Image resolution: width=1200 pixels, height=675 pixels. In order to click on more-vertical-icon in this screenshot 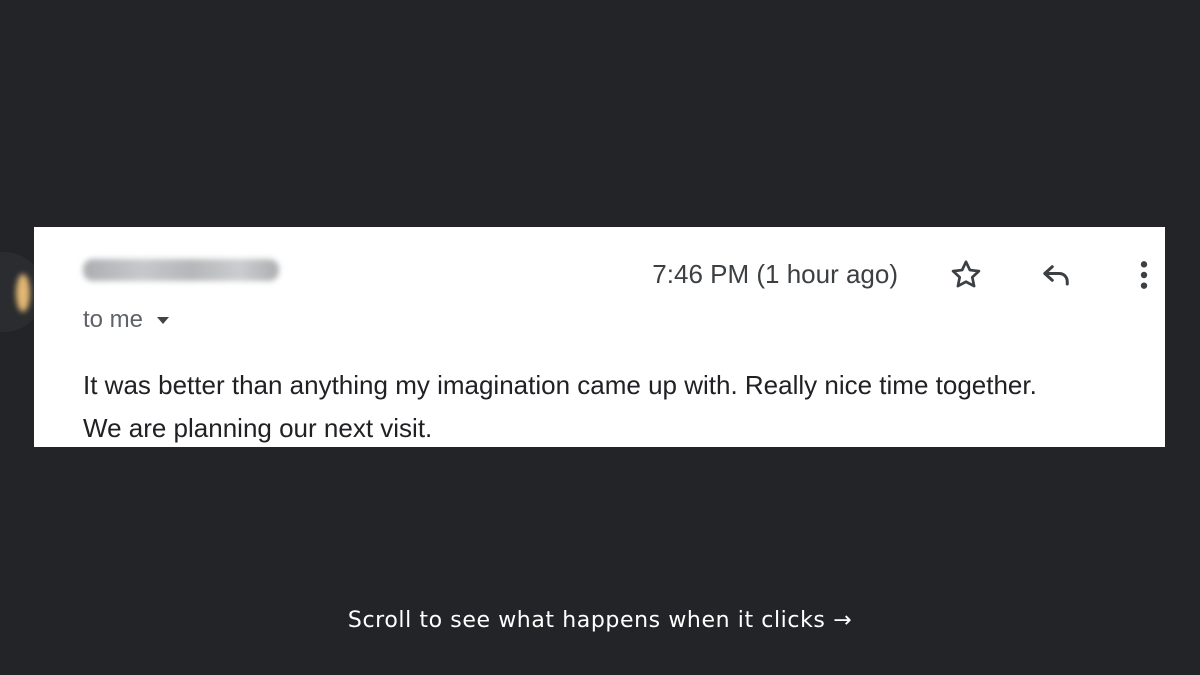, I will do `click(1144, 275)`.